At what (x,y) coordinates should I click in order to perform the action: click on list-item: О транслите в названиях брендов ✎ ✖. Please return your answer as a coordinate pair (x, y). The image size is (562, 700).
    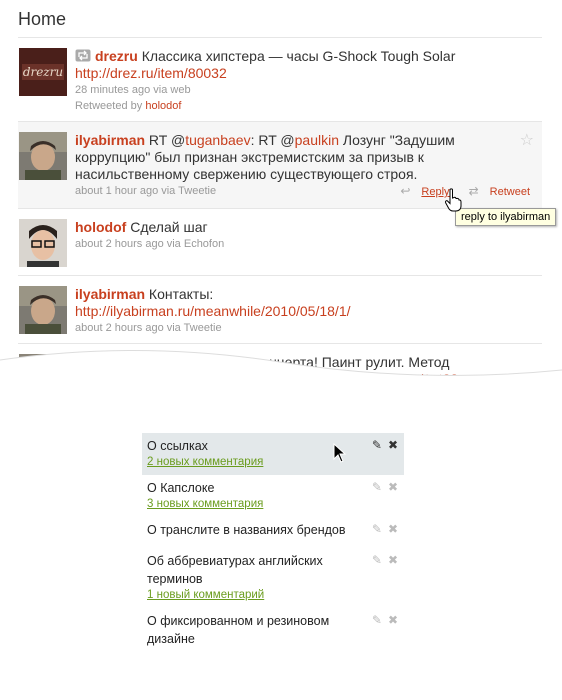
    Looking at the image, I should click on (273, 532).